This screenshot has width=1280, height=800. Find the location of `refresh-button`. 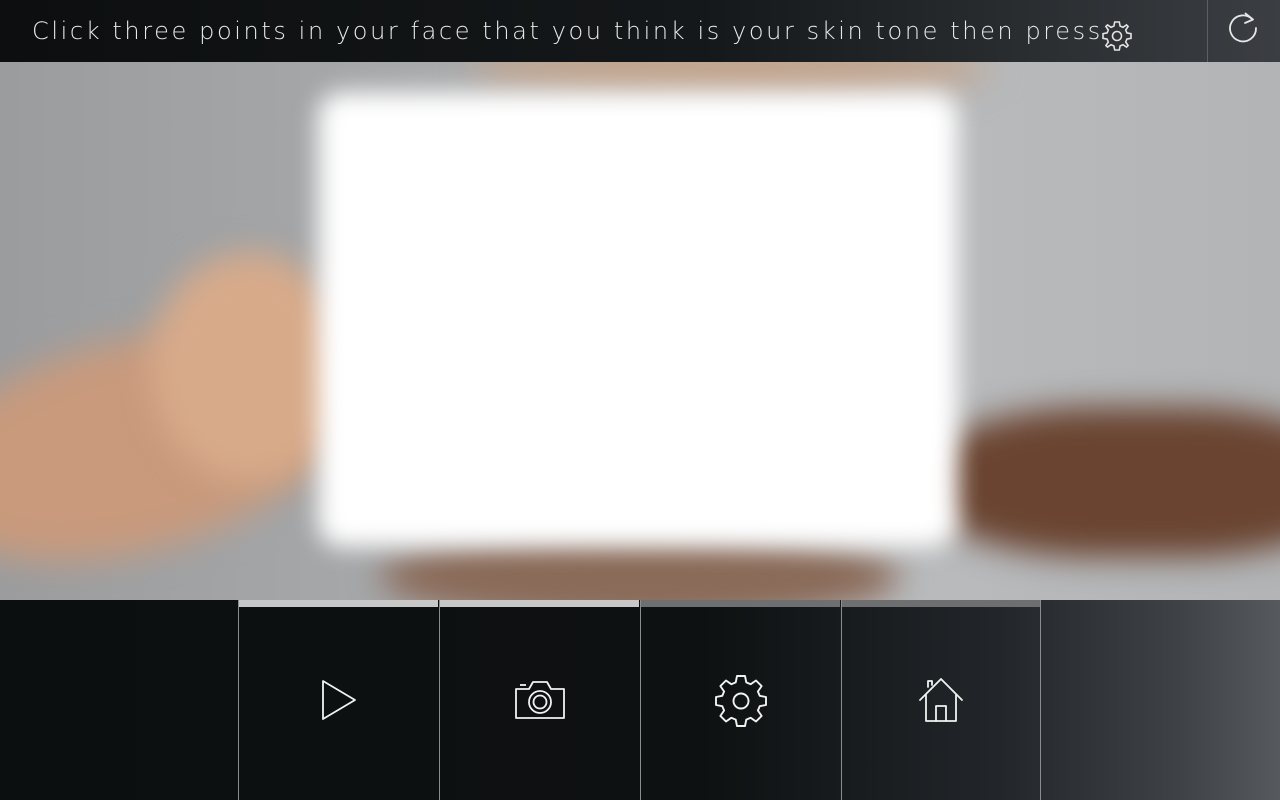

refresh-button is located at coordinates (1243, 31).